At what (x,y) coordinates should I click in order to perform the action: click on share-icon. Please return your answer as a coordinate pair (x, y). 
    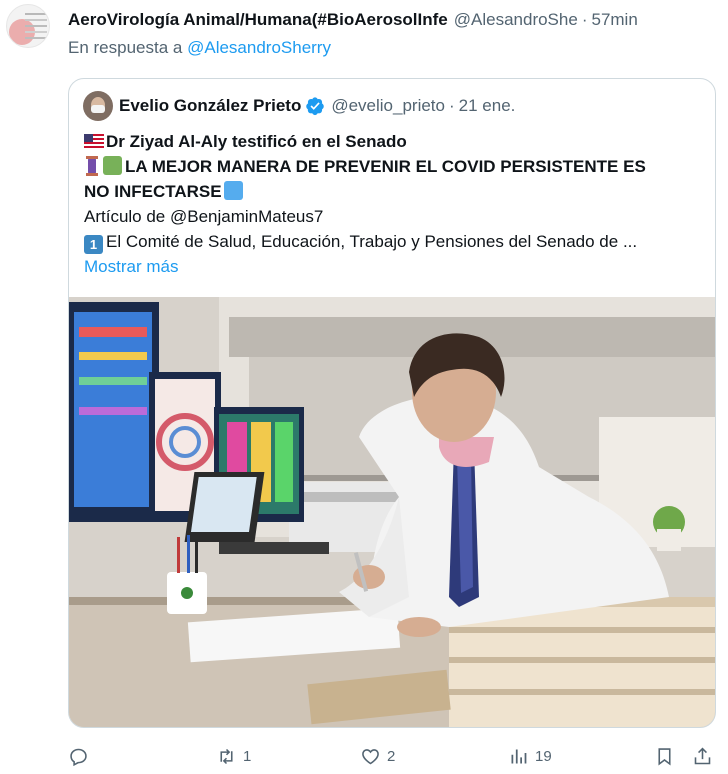
    Looking at the image, I should click on (702, 755).